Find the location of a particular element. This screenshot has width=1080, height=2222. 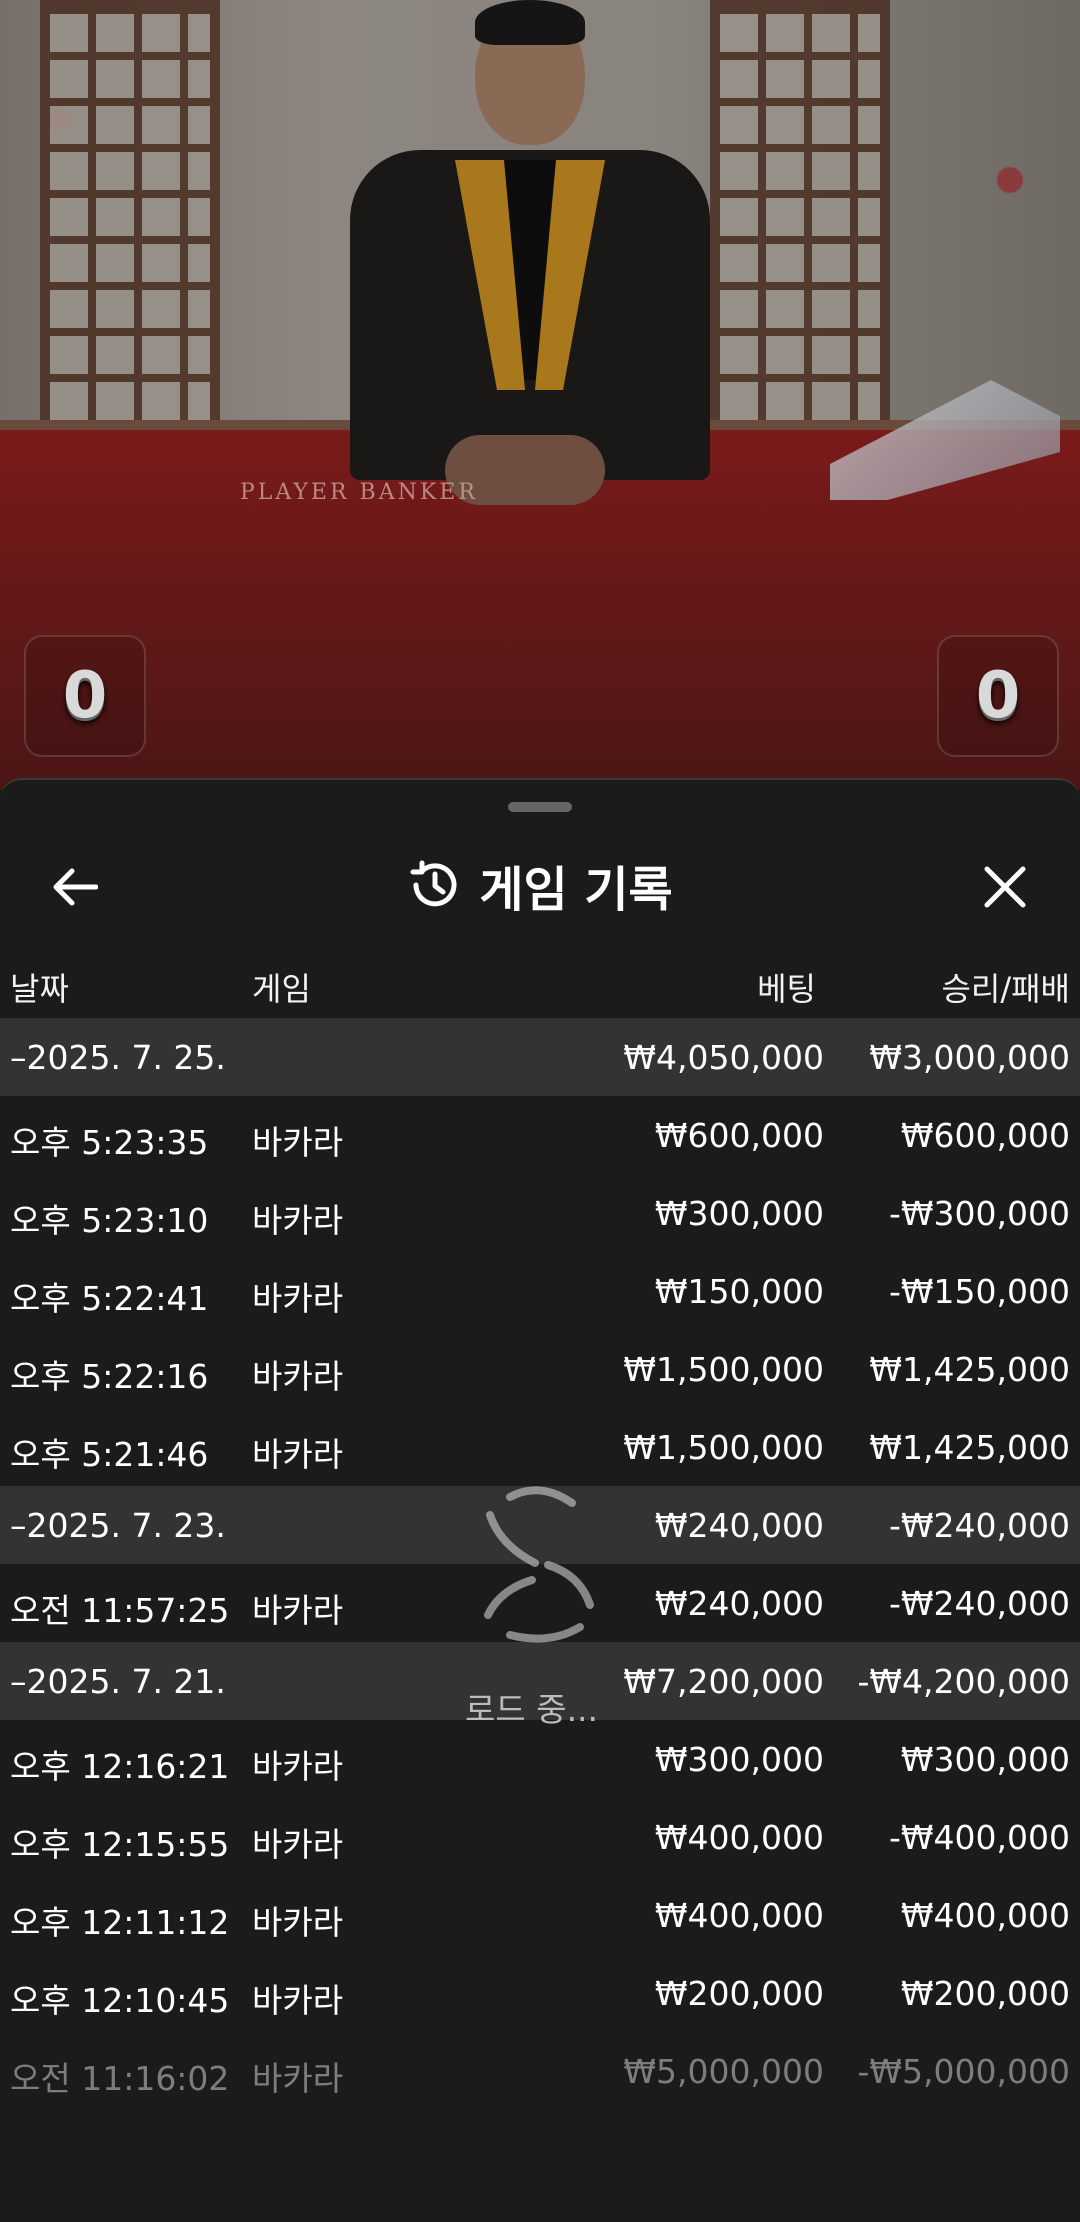

column-game: 게임 is located at coordinates (281, 989).